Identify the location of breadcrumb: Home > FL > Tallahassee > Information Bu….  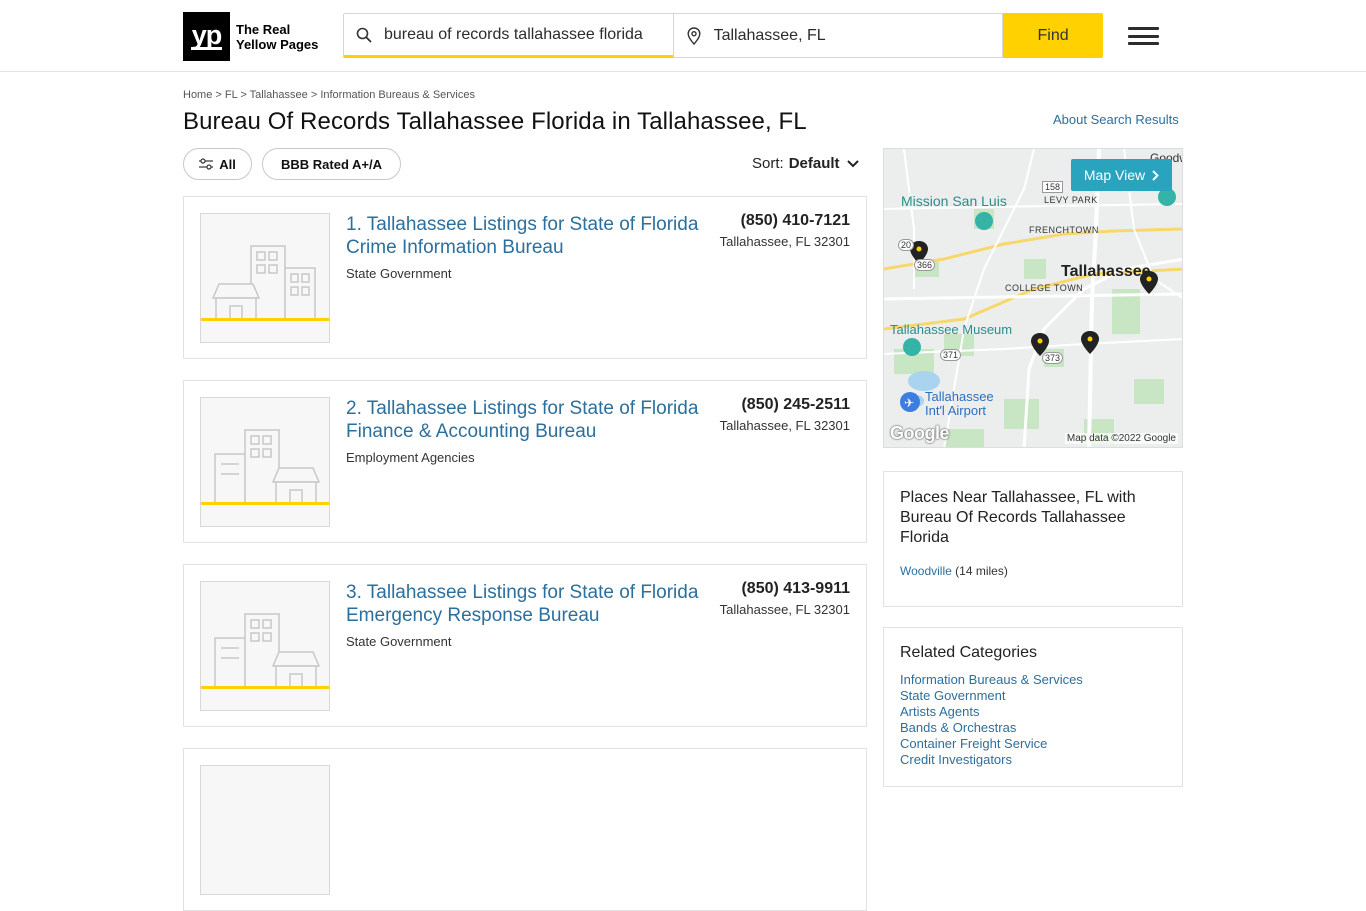
(329, 95).